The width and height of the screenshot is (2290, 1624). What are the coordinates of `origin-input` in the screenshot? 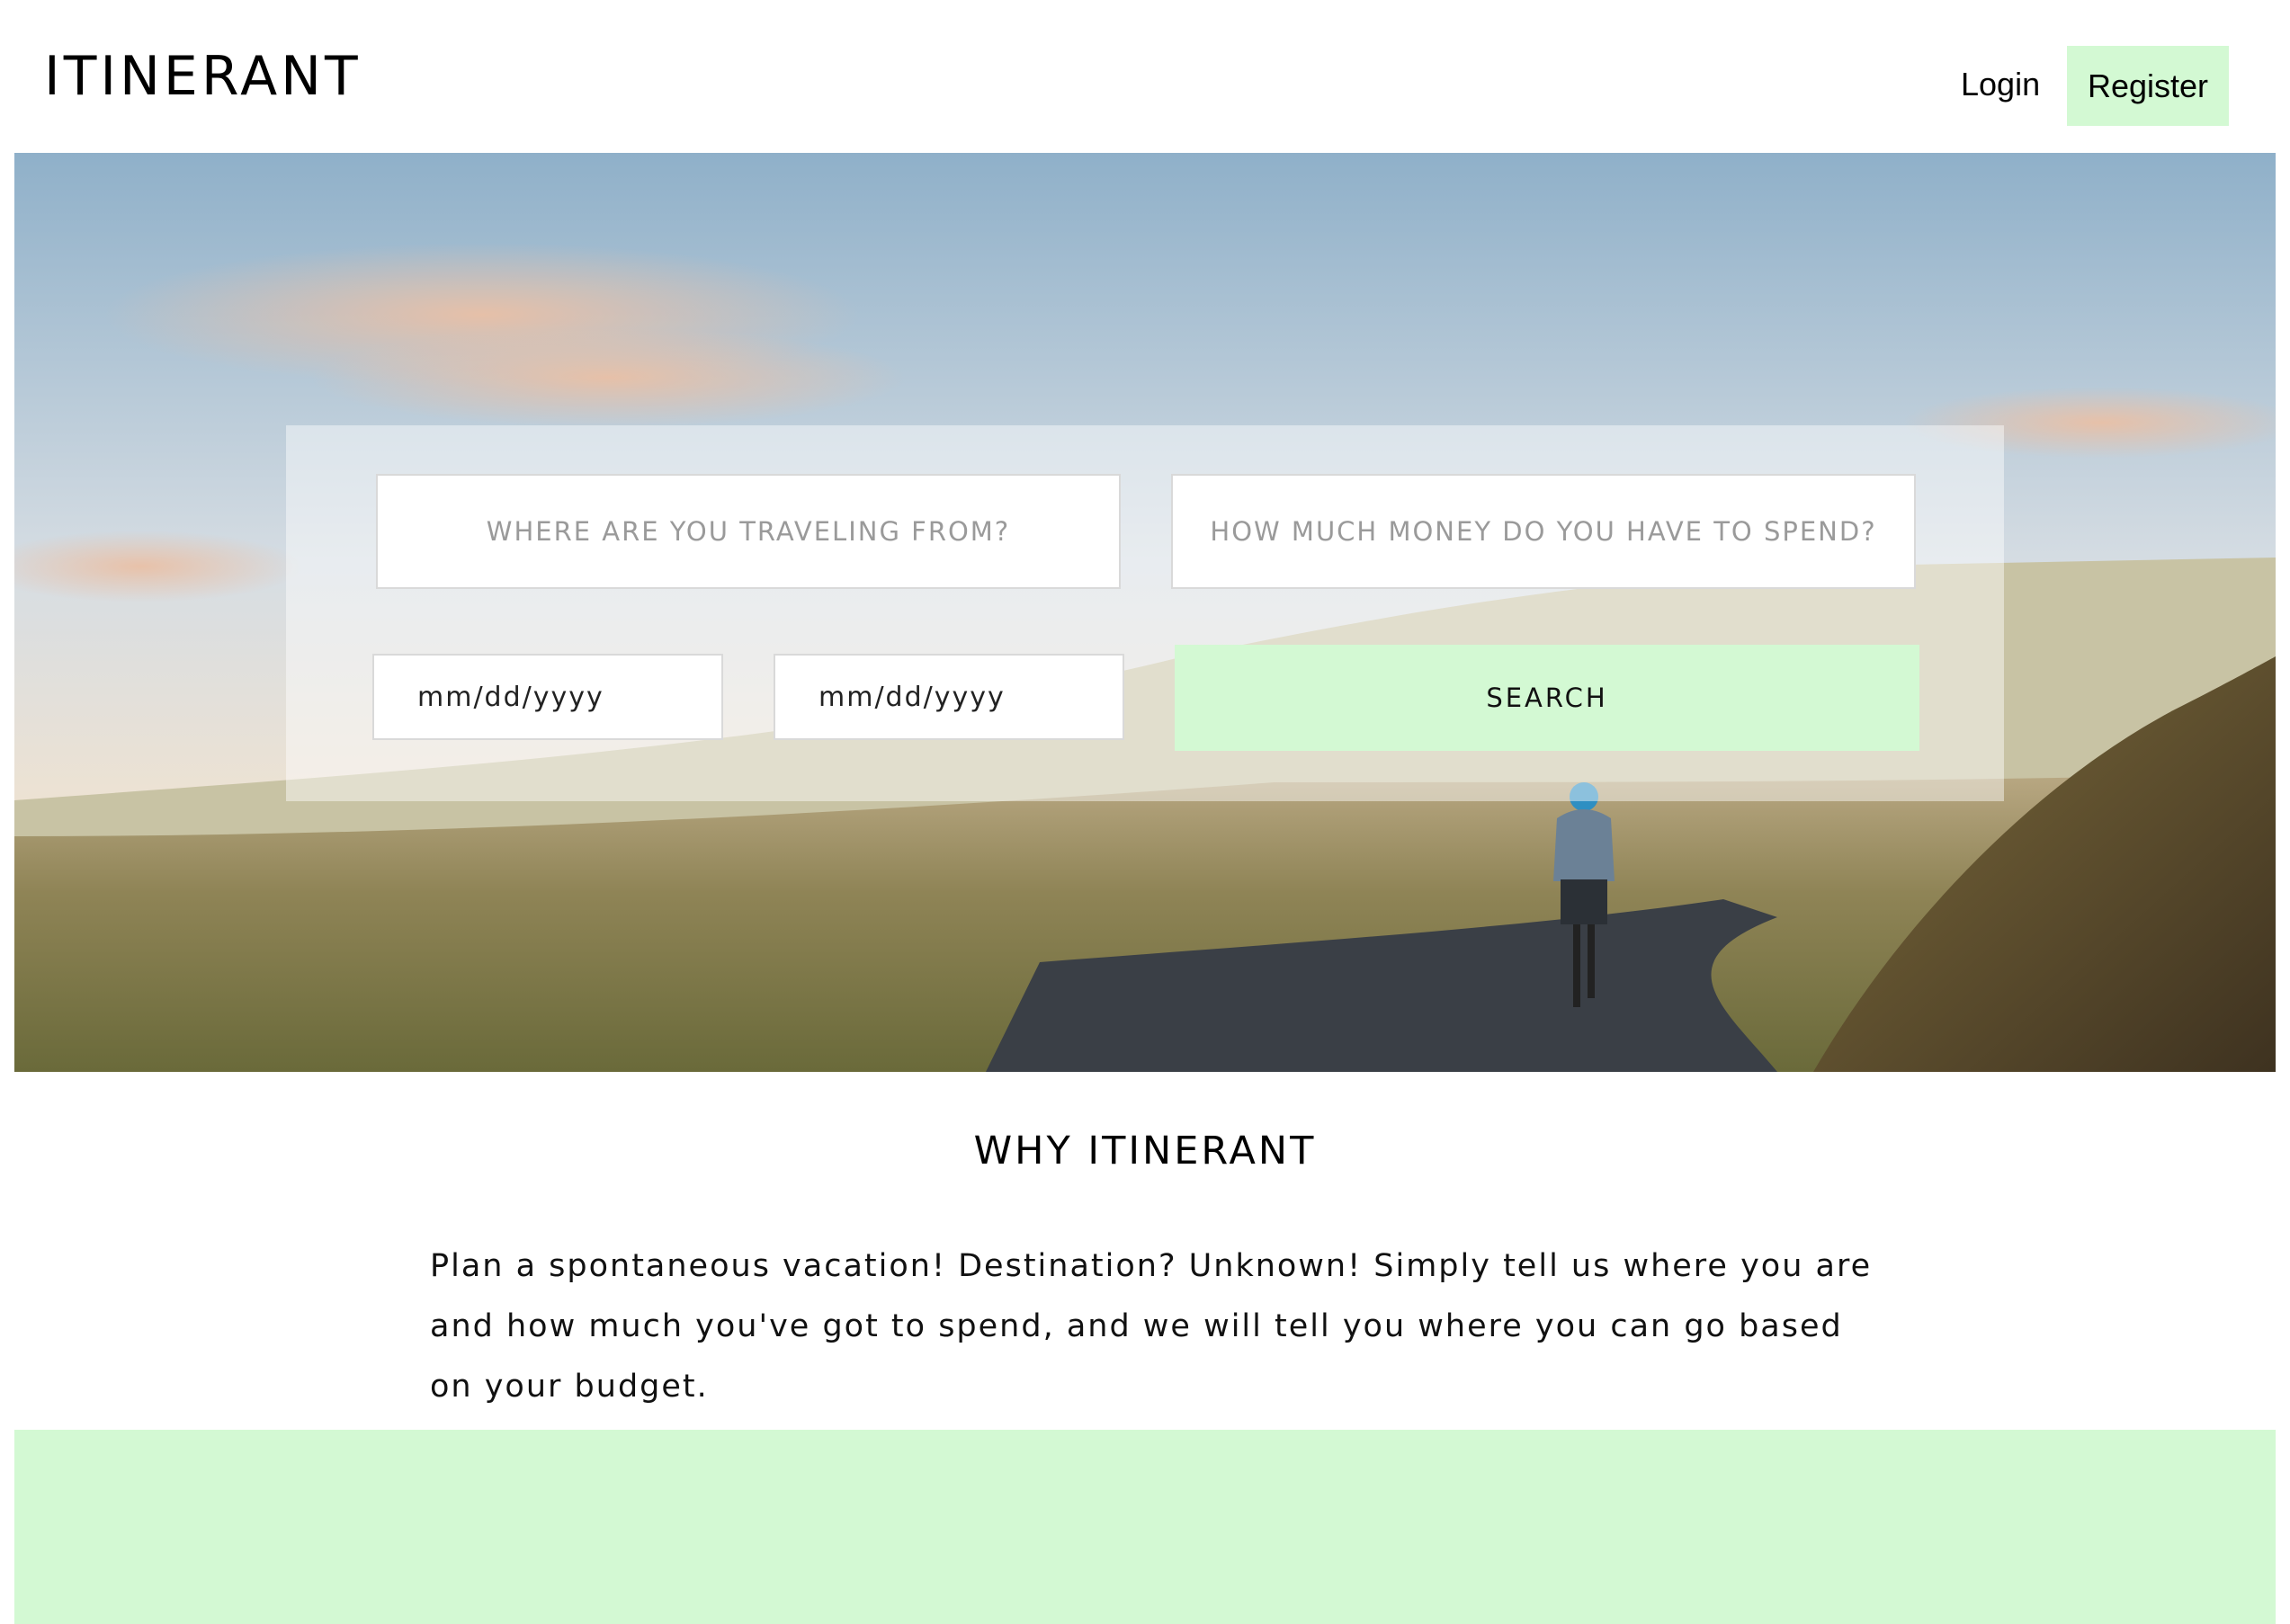 It's located at (748, 531).